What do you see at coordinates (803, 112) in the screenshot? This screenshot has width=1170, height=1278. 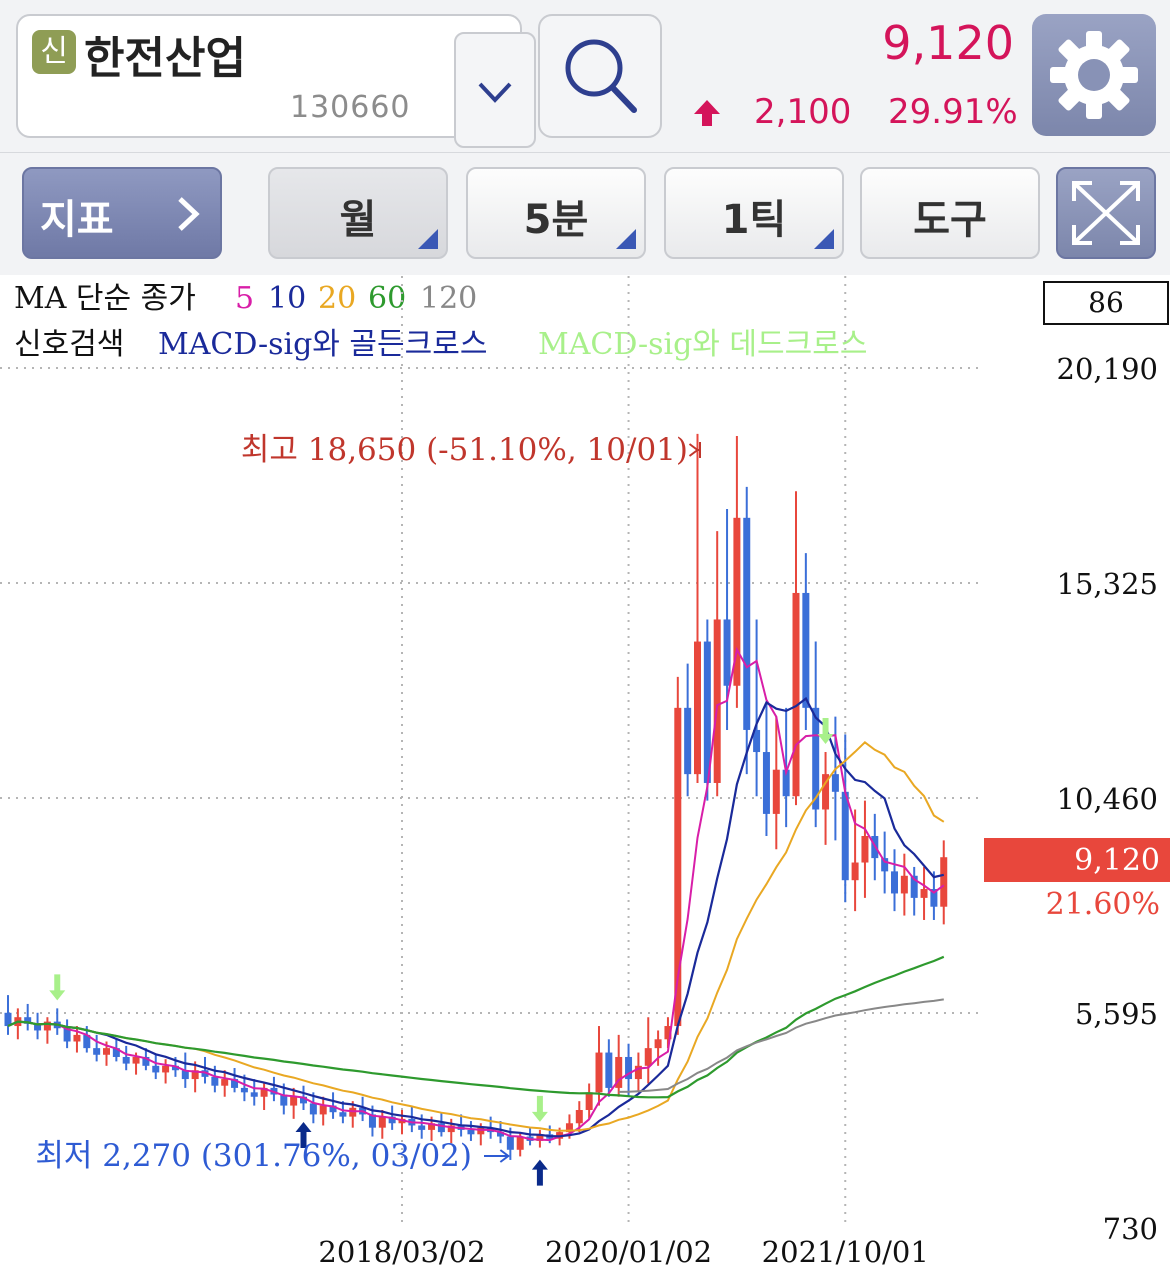 I see `change-value: 2,100` at bounding box center [803, 112].